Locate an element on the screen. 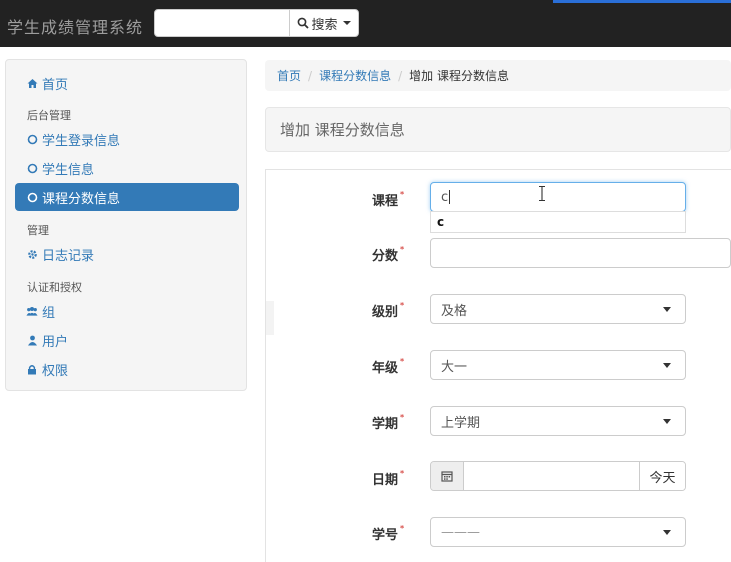 Image resolution: width=731 pixels, height=562 pixels. date-label: 日期 * is located at coordinates (388, 478).